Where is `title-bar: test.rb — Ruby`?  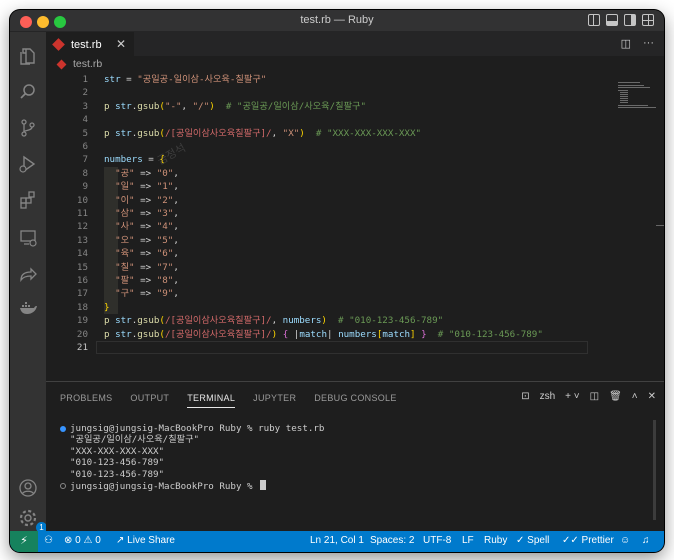
title-bar: test.rb — Ruby is located at coordinates (337, 21).